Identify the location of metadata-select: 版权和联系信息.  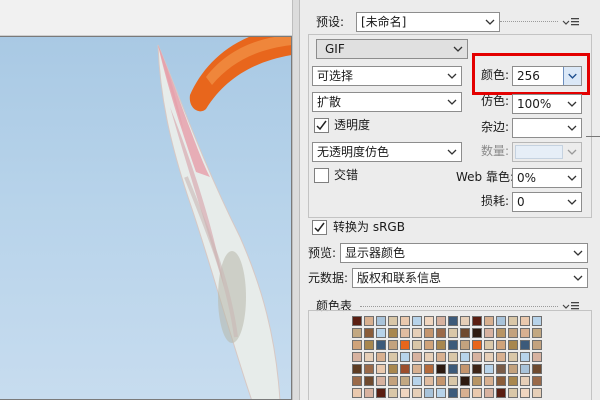
(470, 278).